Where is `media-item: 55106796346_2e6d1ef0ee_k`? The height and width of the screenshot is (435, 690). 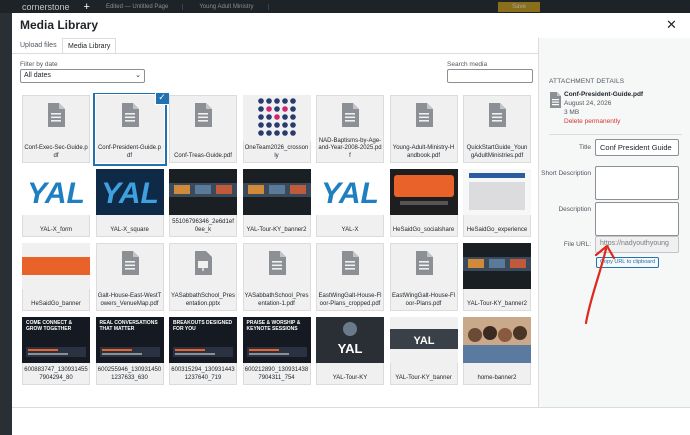 media-item: 55106796346_2e6d1ef0ee_k is located at coordinates (203, 203).